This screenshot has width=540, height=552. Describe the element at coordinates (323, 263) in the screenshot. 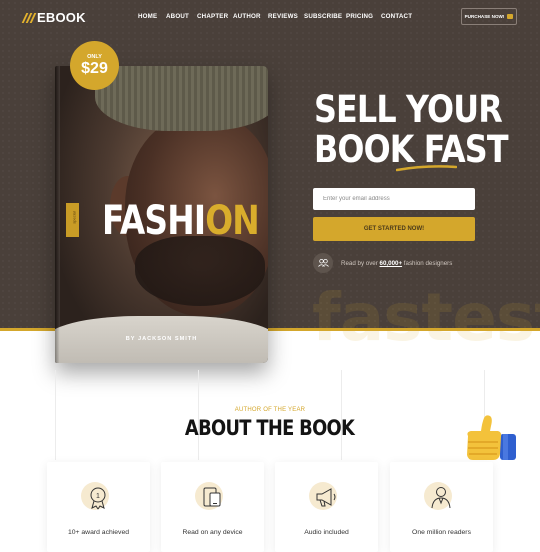

I see `users-icon` at that location.